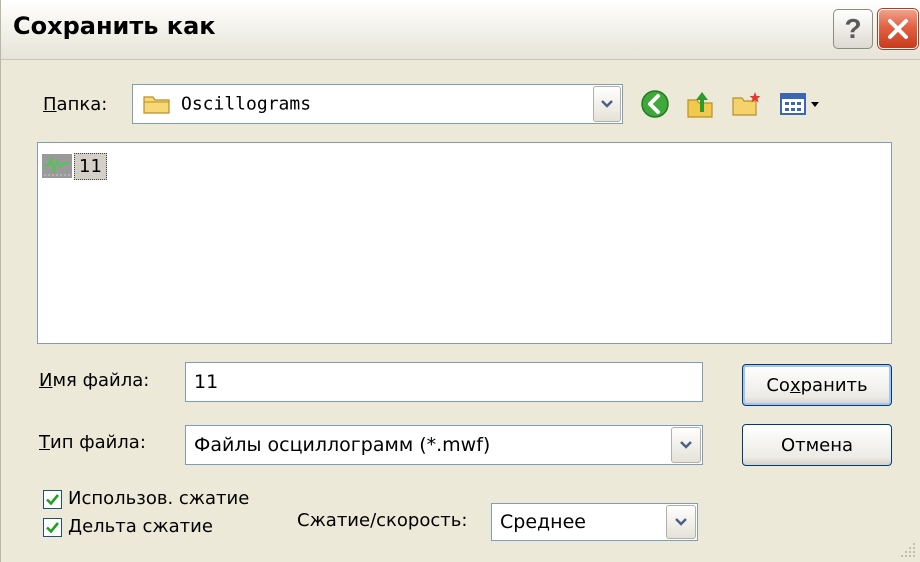 The height and width of the screenshot is (562, 920). I want to click on save-label-post: ранить, so click(834, 385).